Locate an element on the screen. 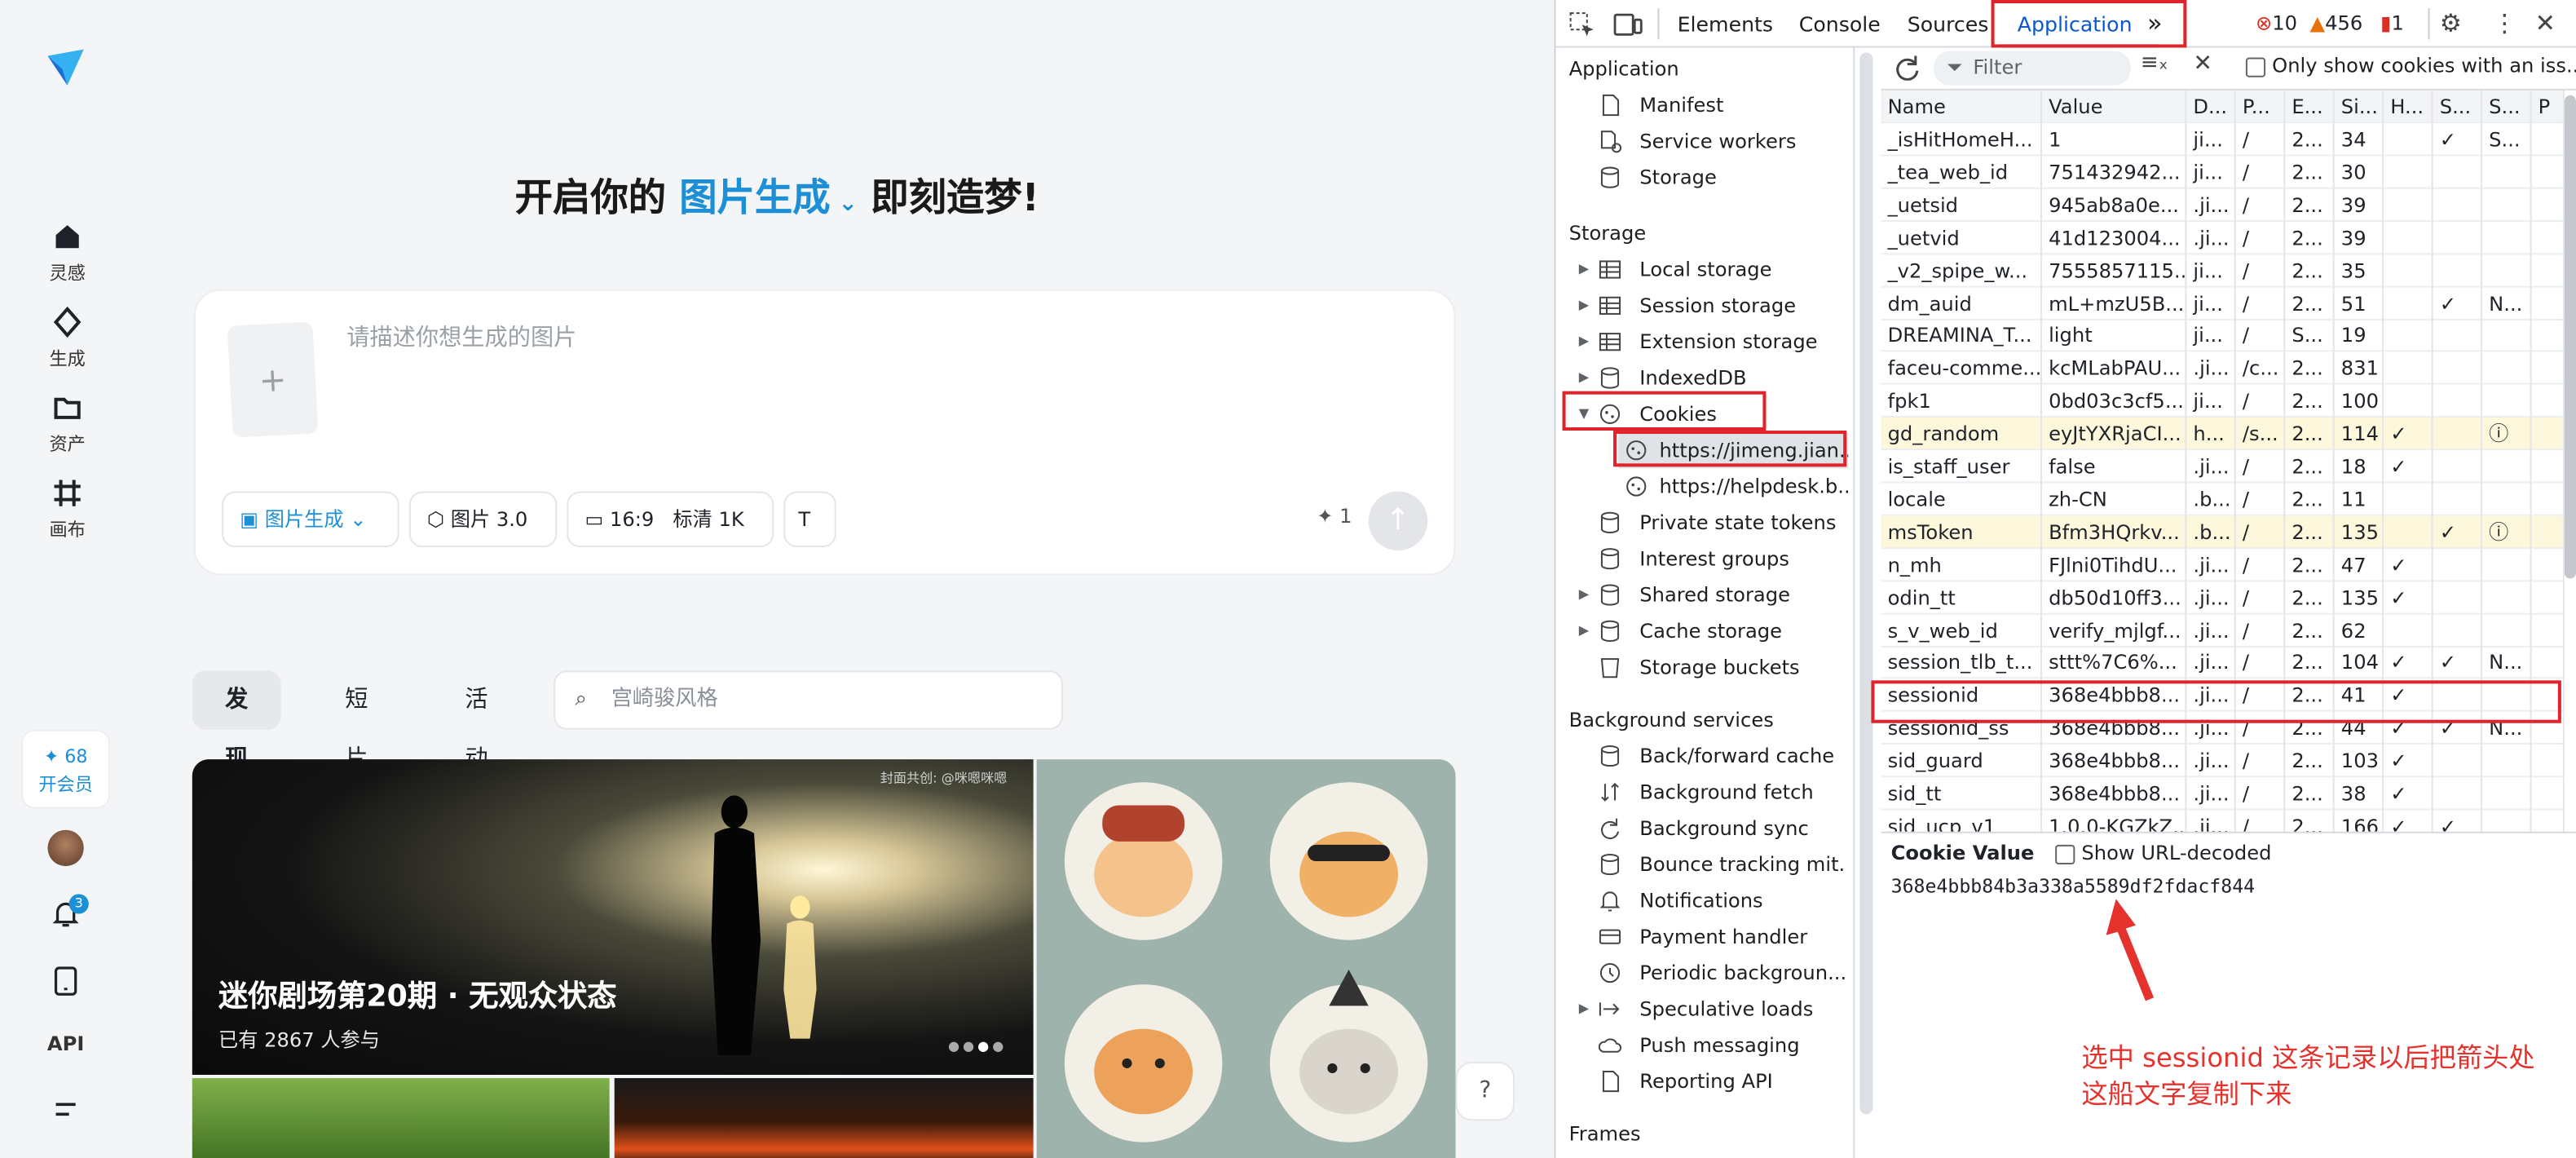 The width and height of the screenshot is (2576, 1158). cookie-value-text: 368e4bbb84b3a338a5589df2fdacf844 is located at coordinates (2073, 885).